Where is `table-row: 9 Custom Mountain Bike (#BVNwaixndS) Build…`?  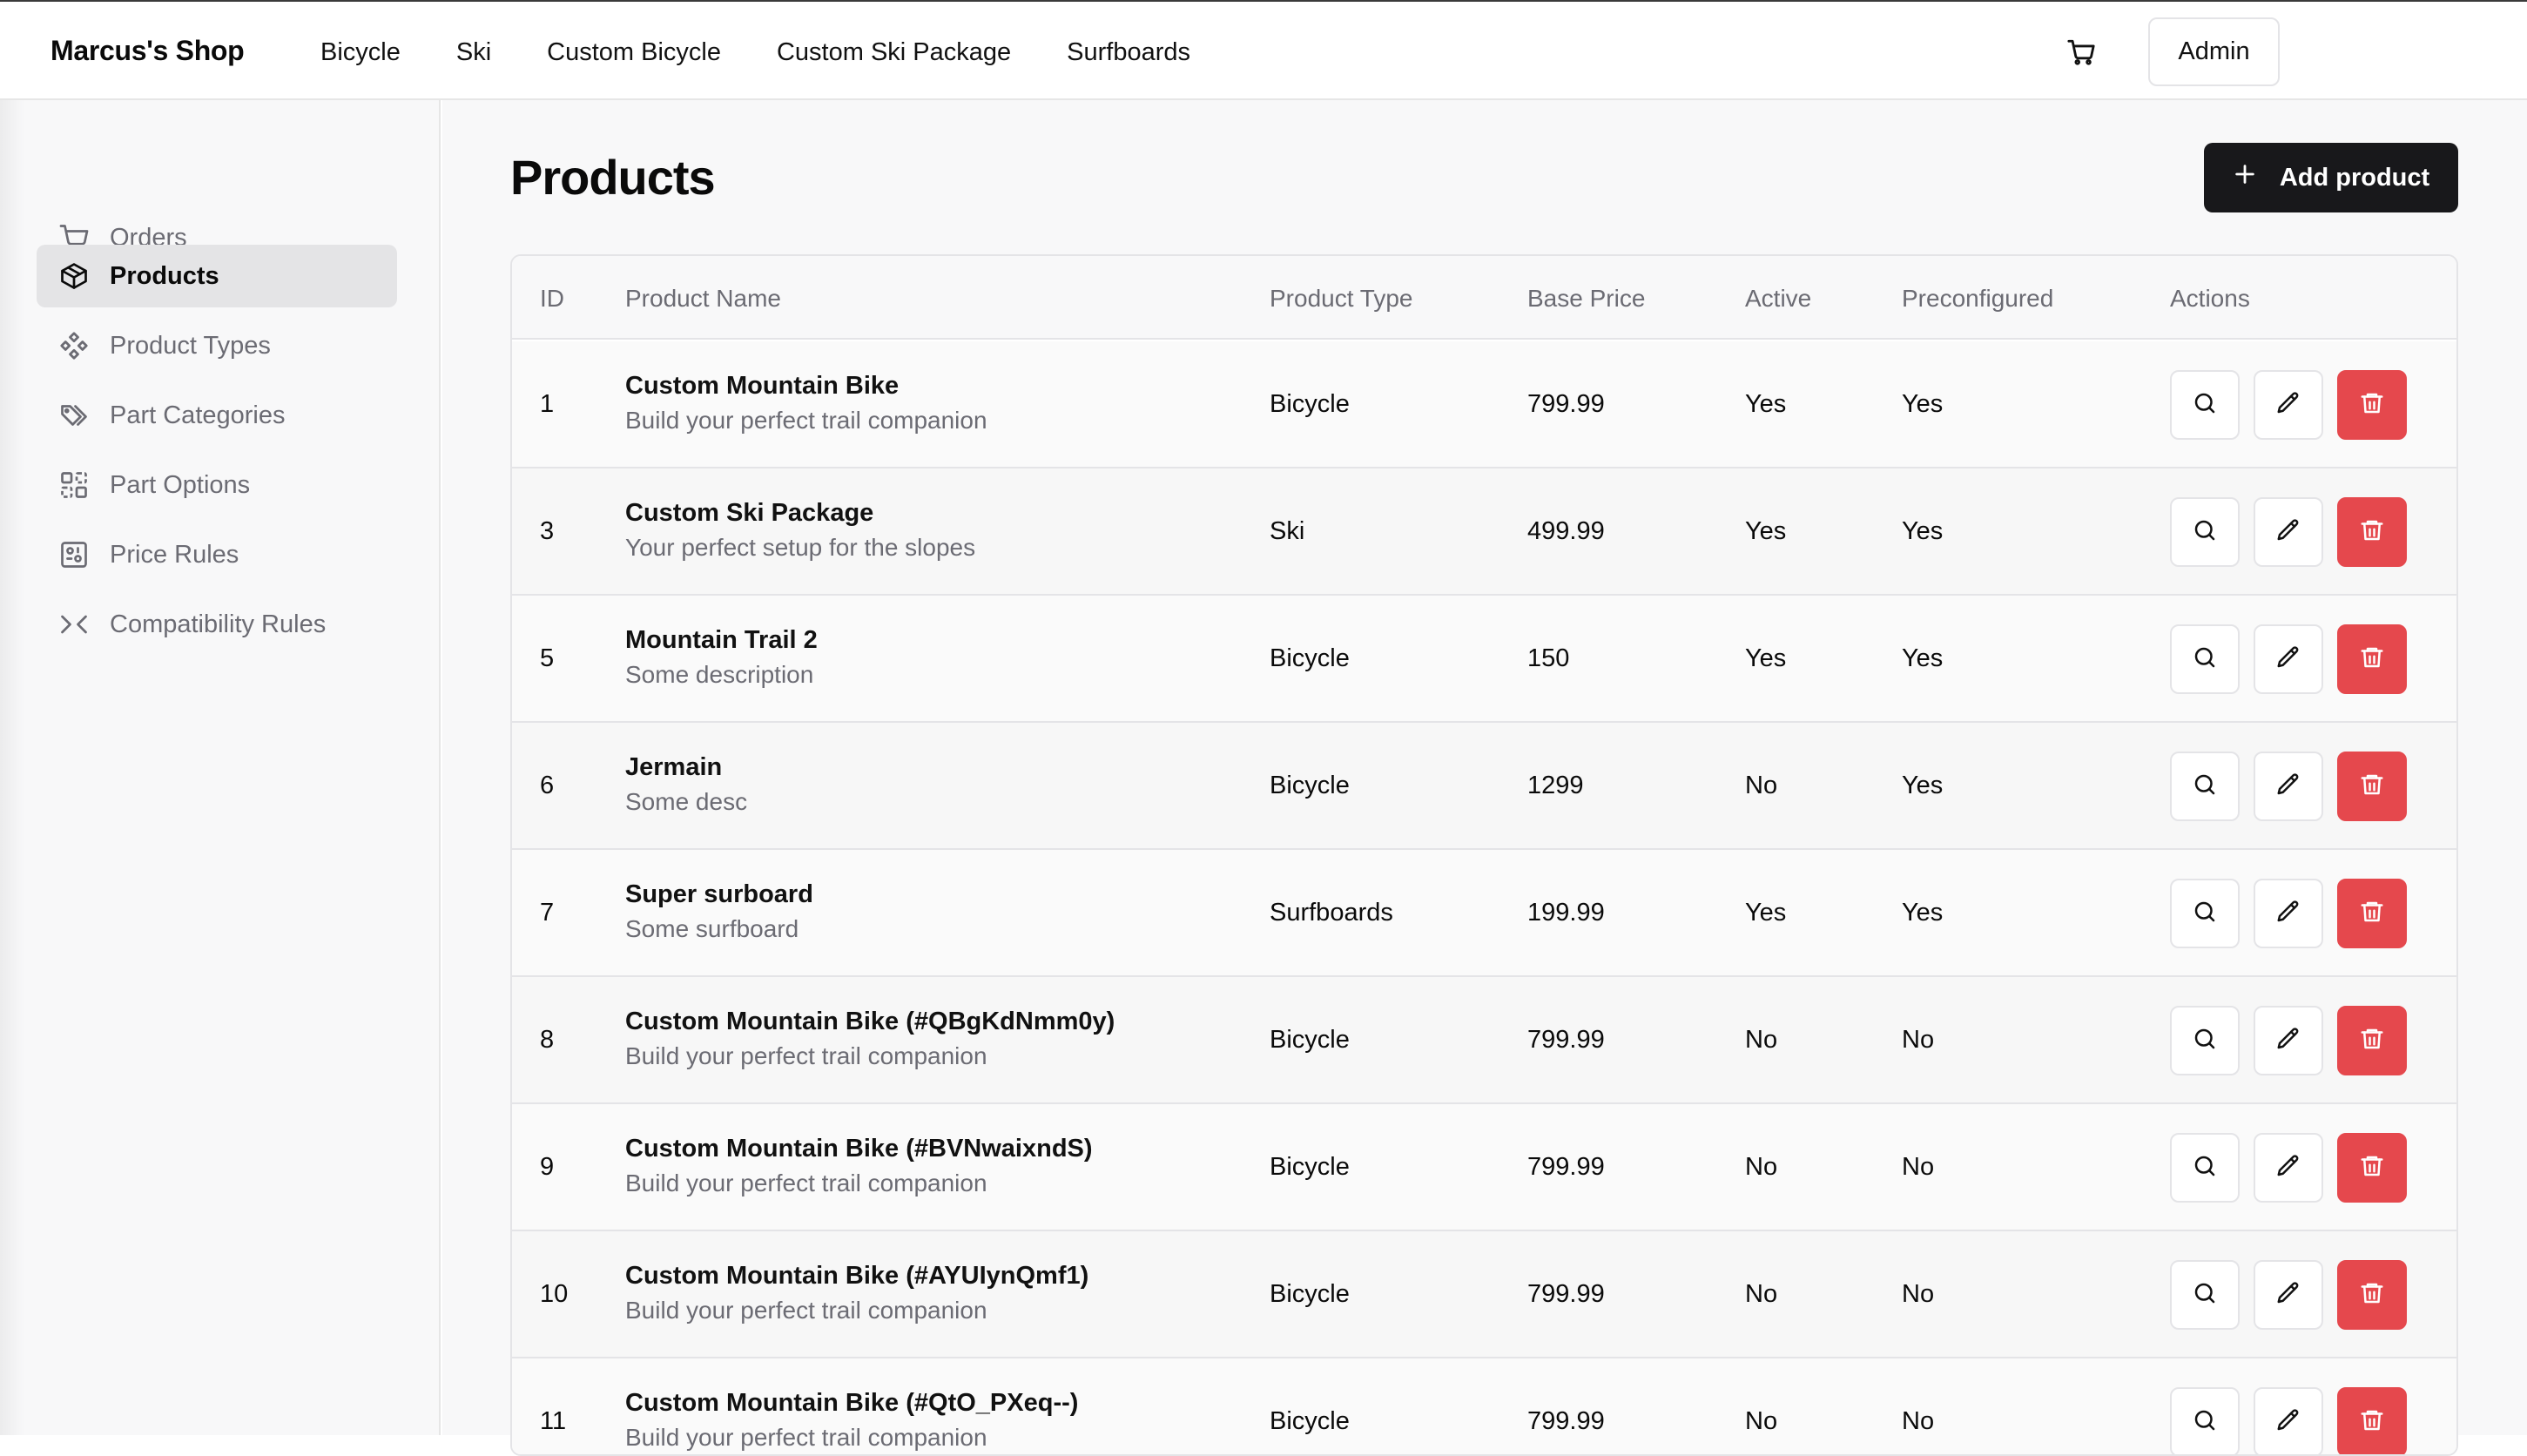
table-row: 9 Custom Mountain Bike (#BVNwaixndS) Build… is located at coordinates (1484, 1167).